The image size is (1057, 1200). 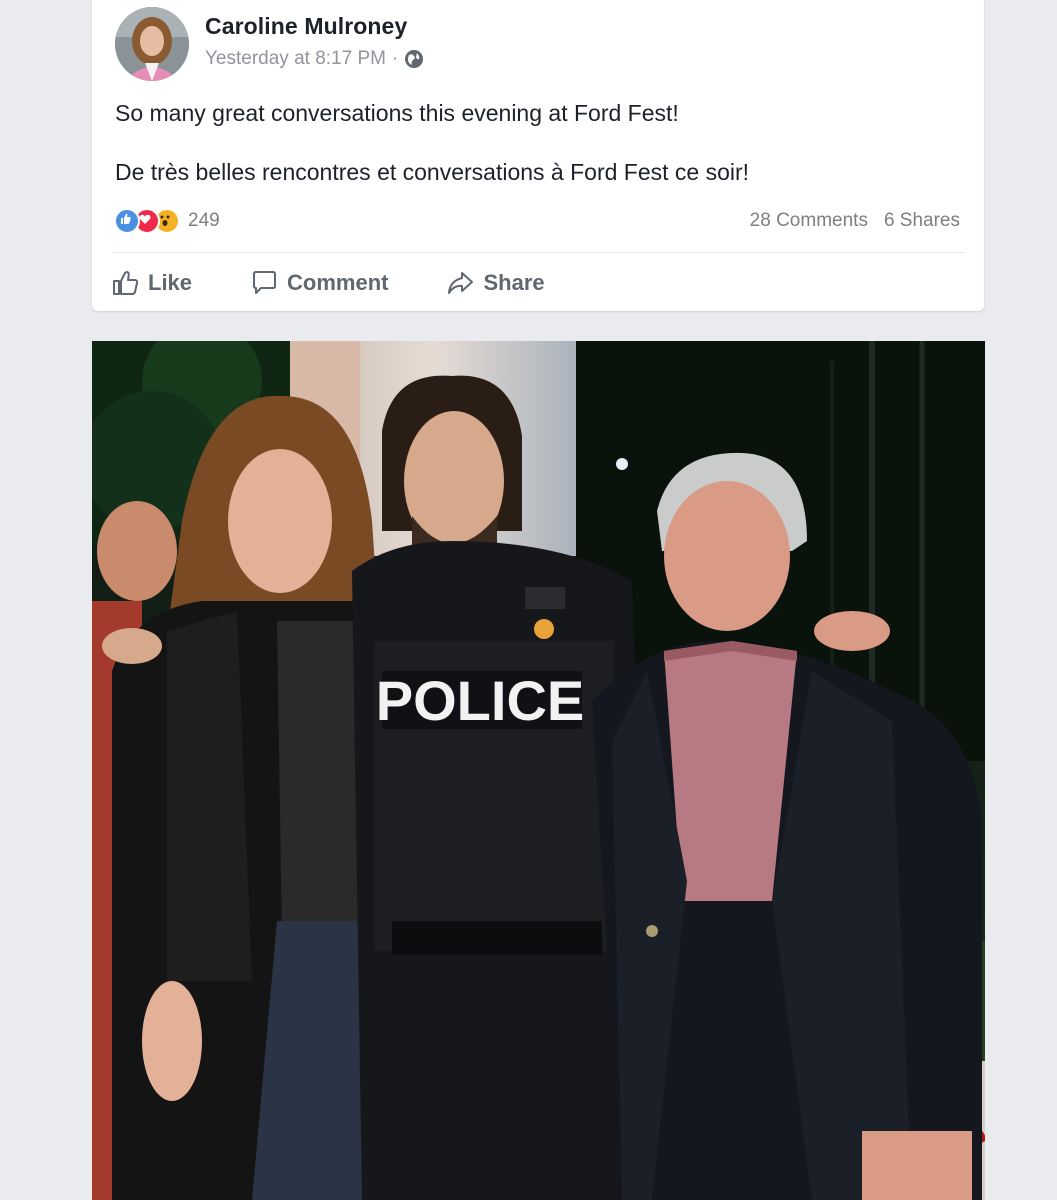 I want to click on reactions-summary: 249, so click(x=167, y=221).